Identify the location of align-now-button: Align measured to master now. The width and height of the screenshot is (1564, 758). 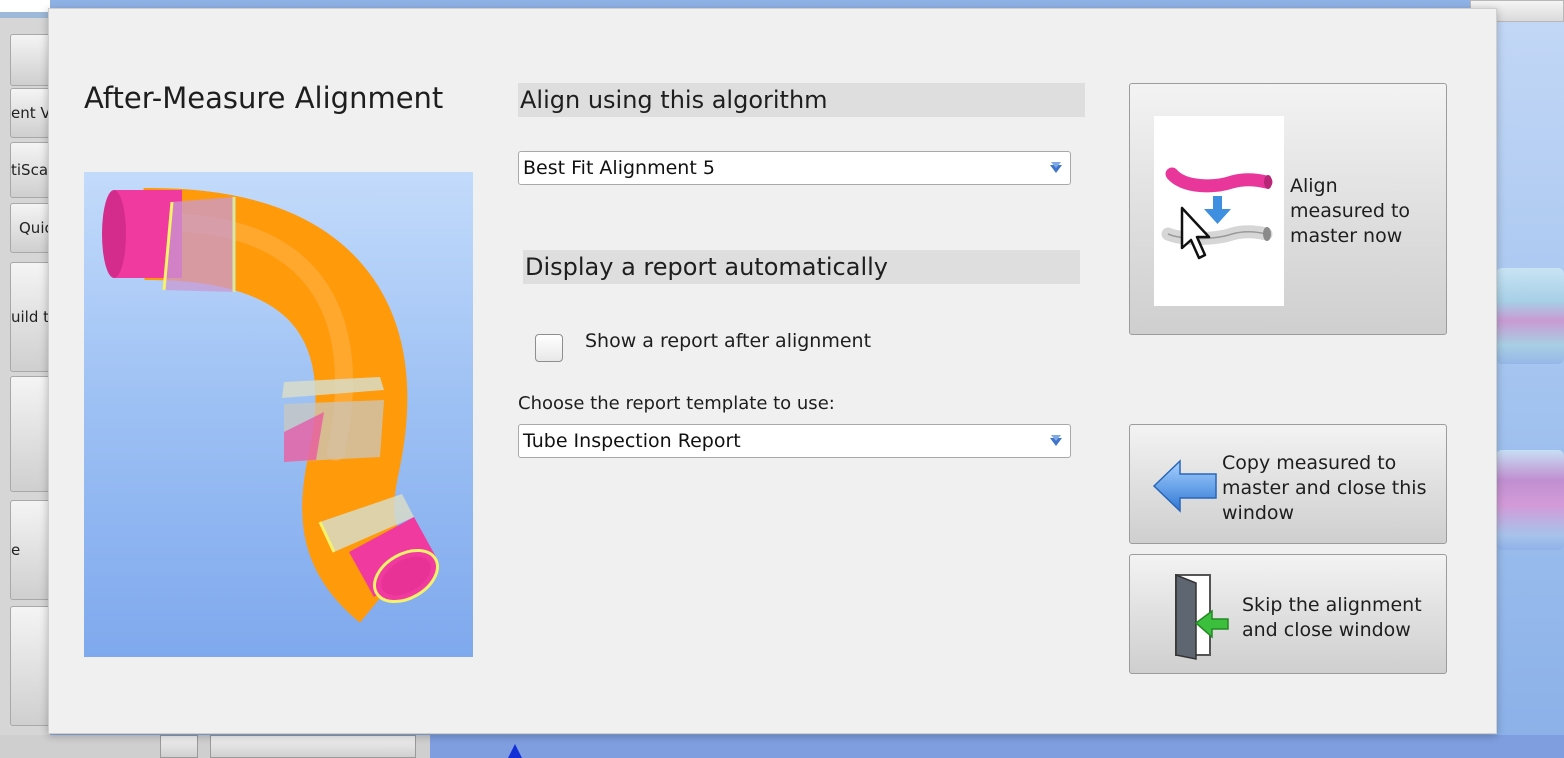
(1288, 209).